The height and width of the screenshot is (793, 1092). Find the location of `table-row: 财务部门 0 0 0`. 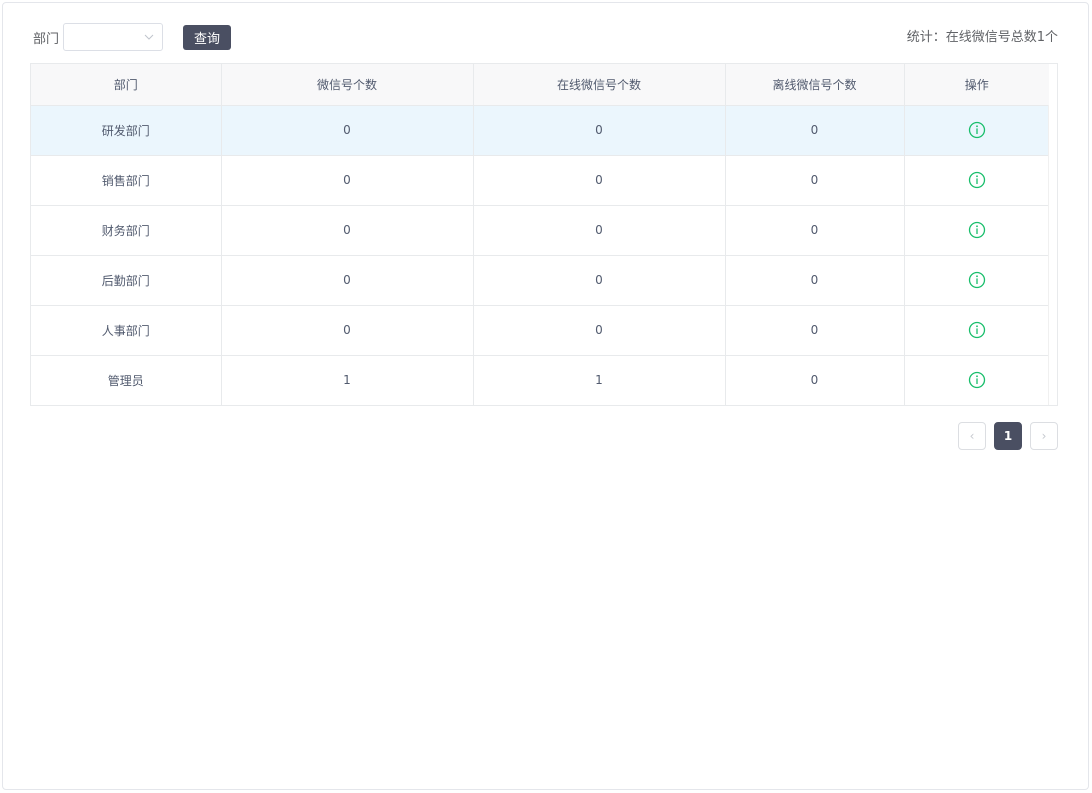

table-row: 财务部门 0 0 0 is located at coordinates (540, 230).